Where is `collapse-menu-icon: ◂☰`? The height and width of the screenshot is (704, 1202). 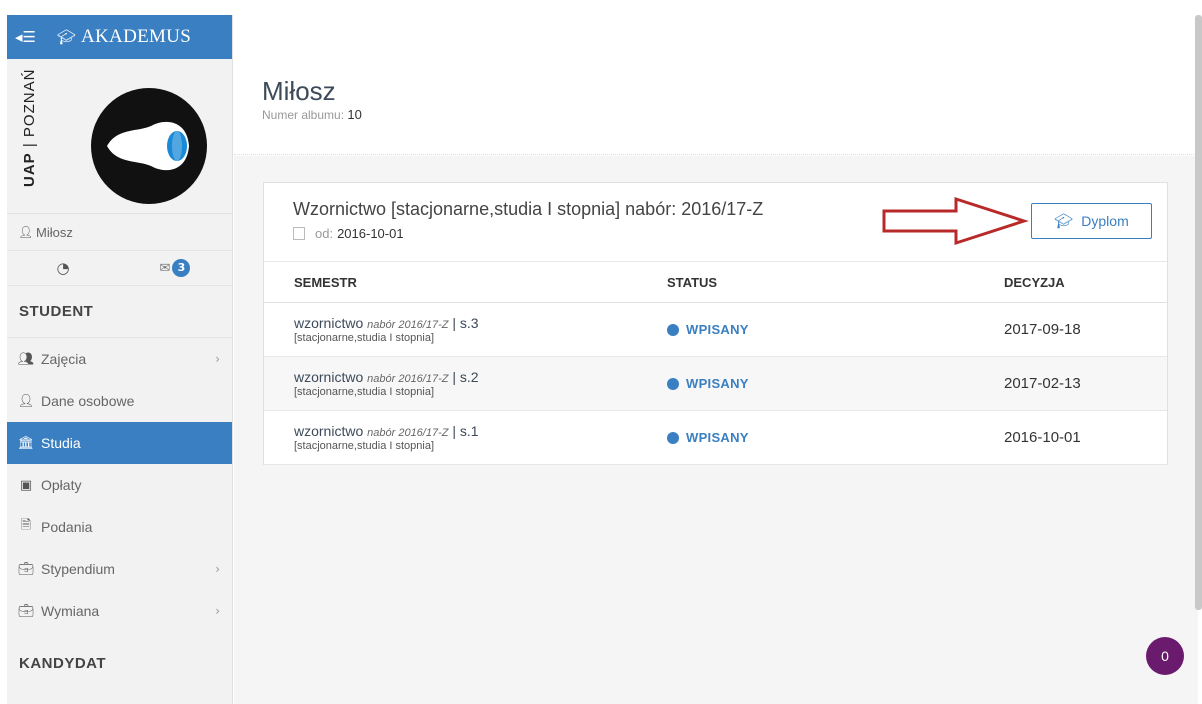
collapse-menu-icon: ◂☰ is located at coordinates (28, 37).